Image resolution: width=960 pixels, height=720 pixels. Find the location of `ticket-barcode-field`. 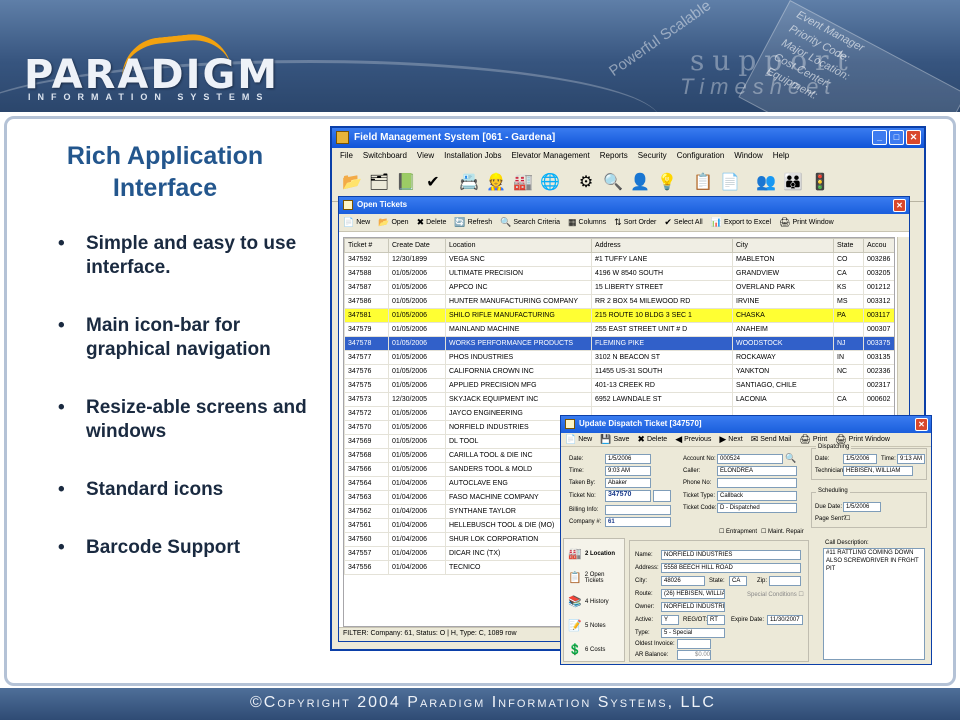

ticket-barcode-field is located at coordinates (662, 496).